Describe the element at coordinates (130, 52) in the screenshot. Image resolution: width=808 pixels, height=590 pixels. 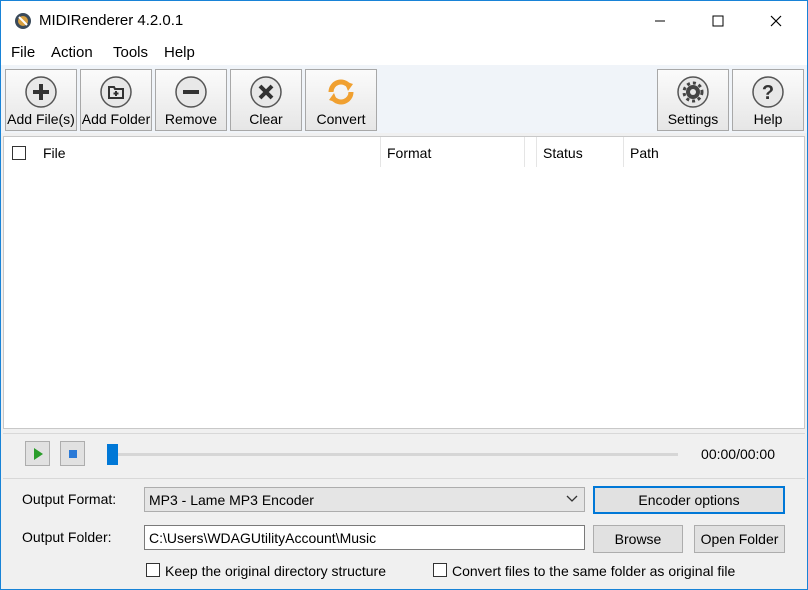
I see `menu-tools: Tools` at that location.